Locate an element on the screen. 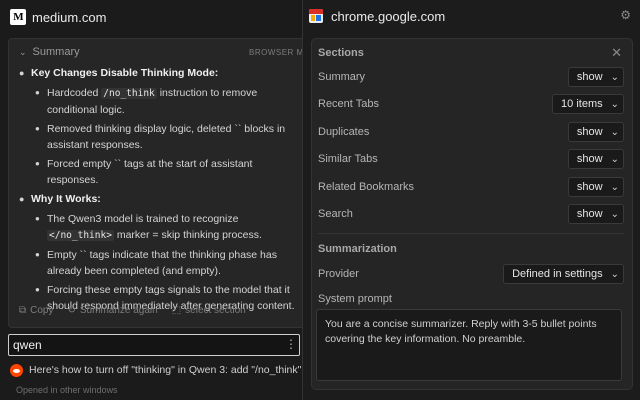 Image resolution: width=640 pixels, height=400 pixels. select-value: 10 items is located at coordinates (582, 104).